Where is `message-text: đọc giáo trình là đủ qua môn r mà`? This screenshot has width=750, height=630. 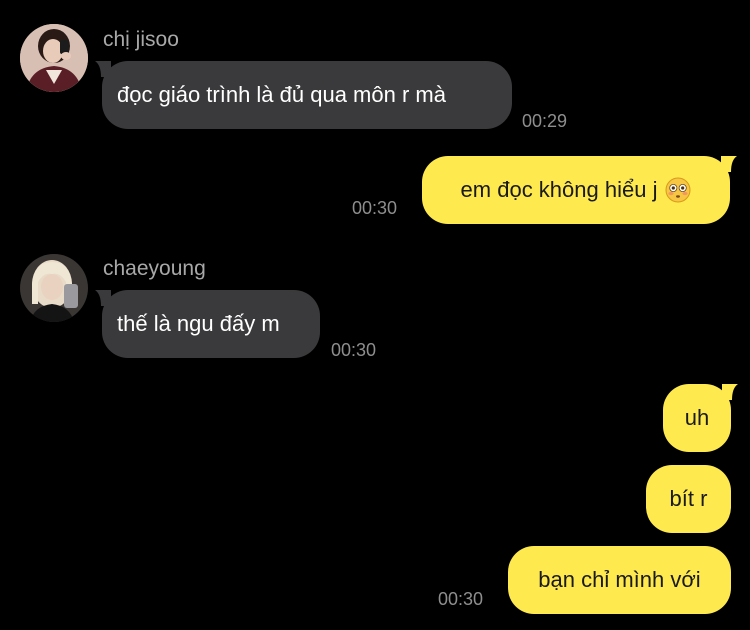 message-text: đọc giáo trình là đủ qua môn r mà is located at coordinates (281, 94).